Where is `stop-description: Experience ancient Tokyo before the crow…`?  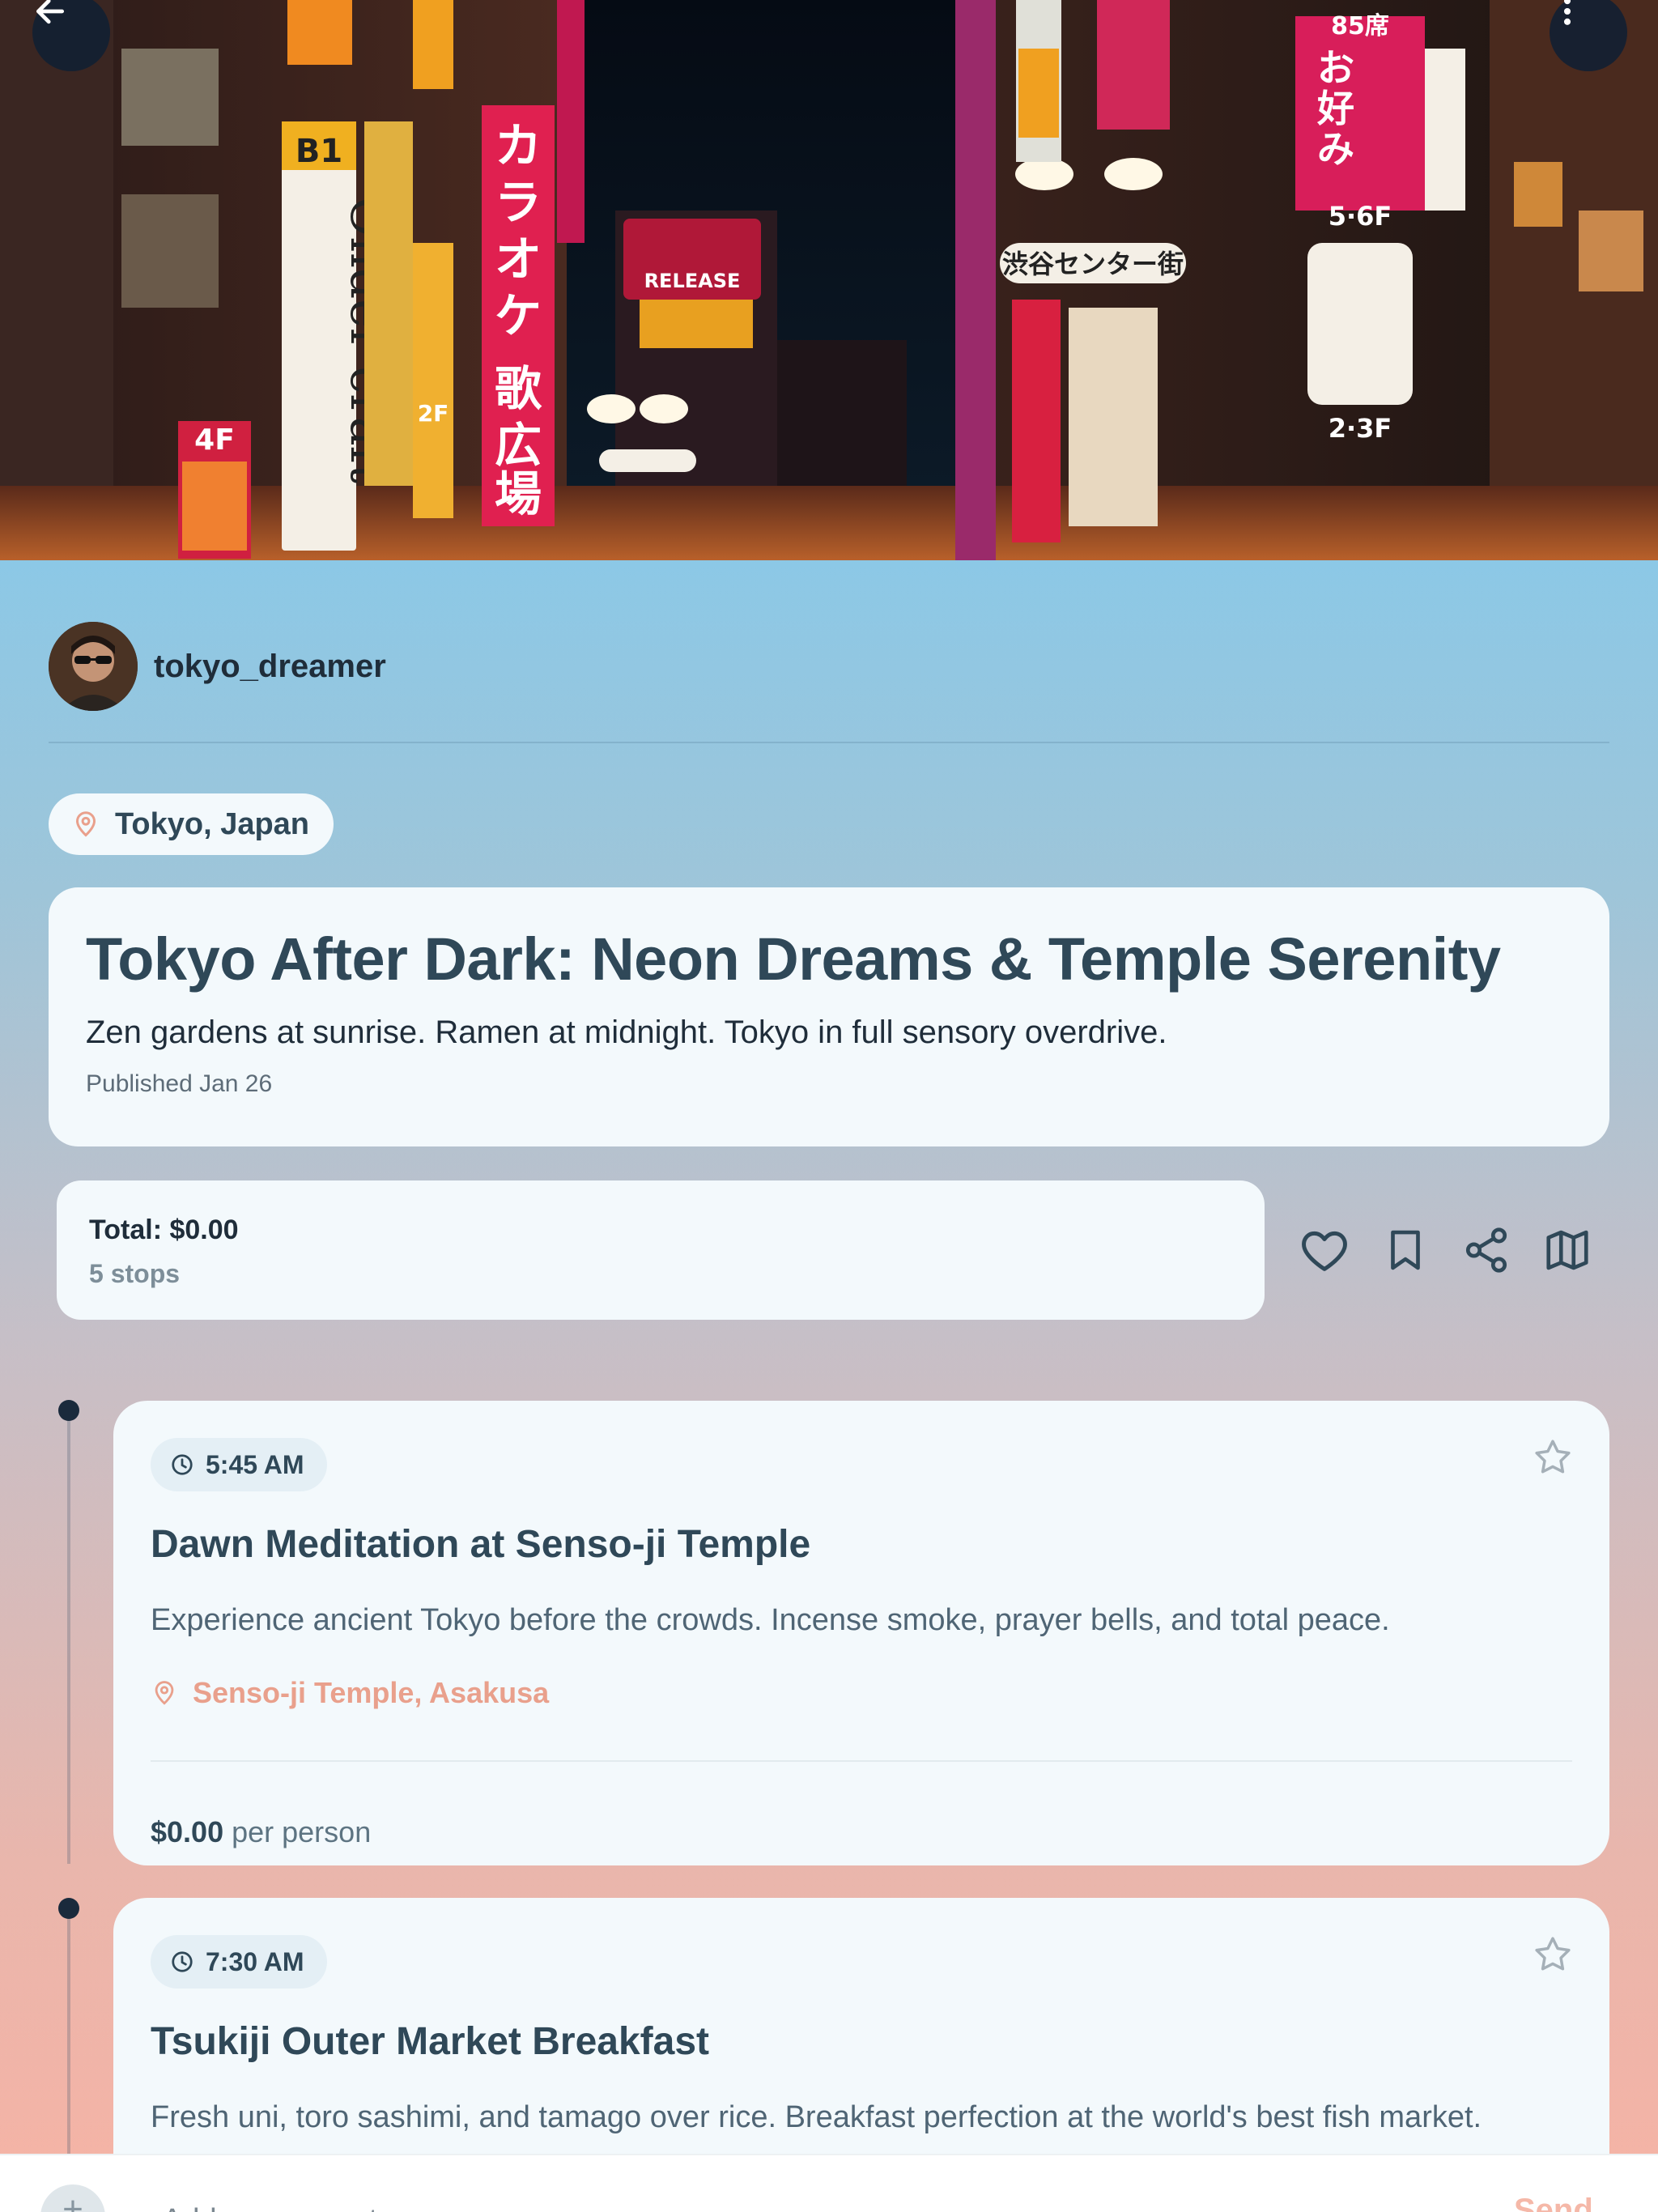 stop-description: Experience ancient Tokyo before the crow… is located at coordinates (770, 1620).